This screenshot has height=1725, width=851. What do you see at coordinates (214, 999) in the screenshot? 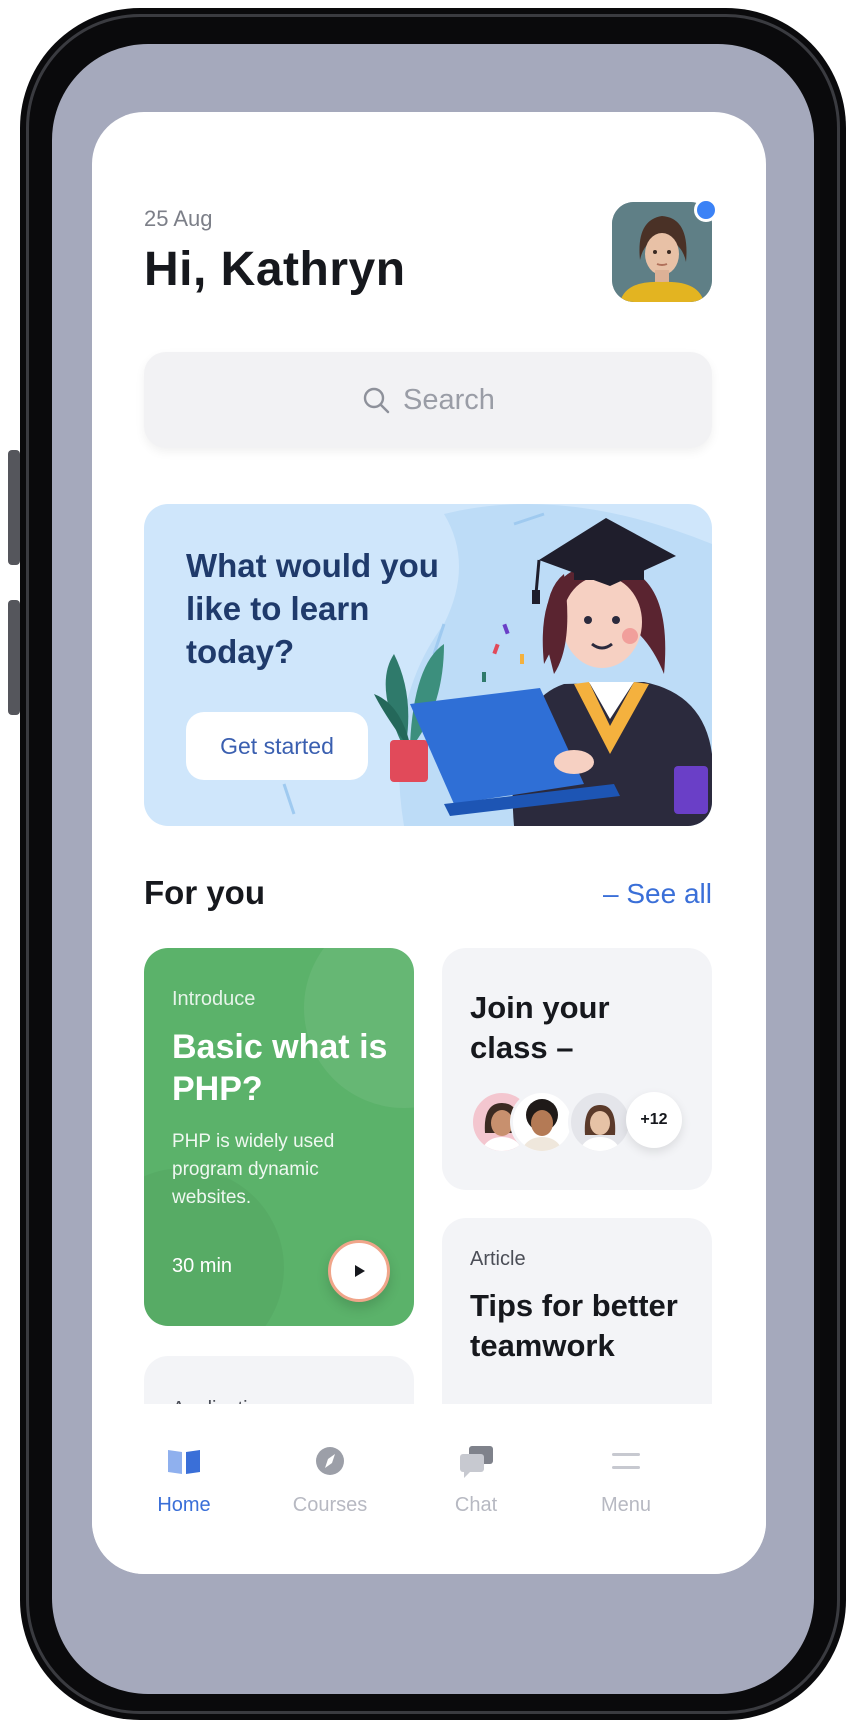
I see `lesson-kicker: Introduce` at bounding box center [214, 999].